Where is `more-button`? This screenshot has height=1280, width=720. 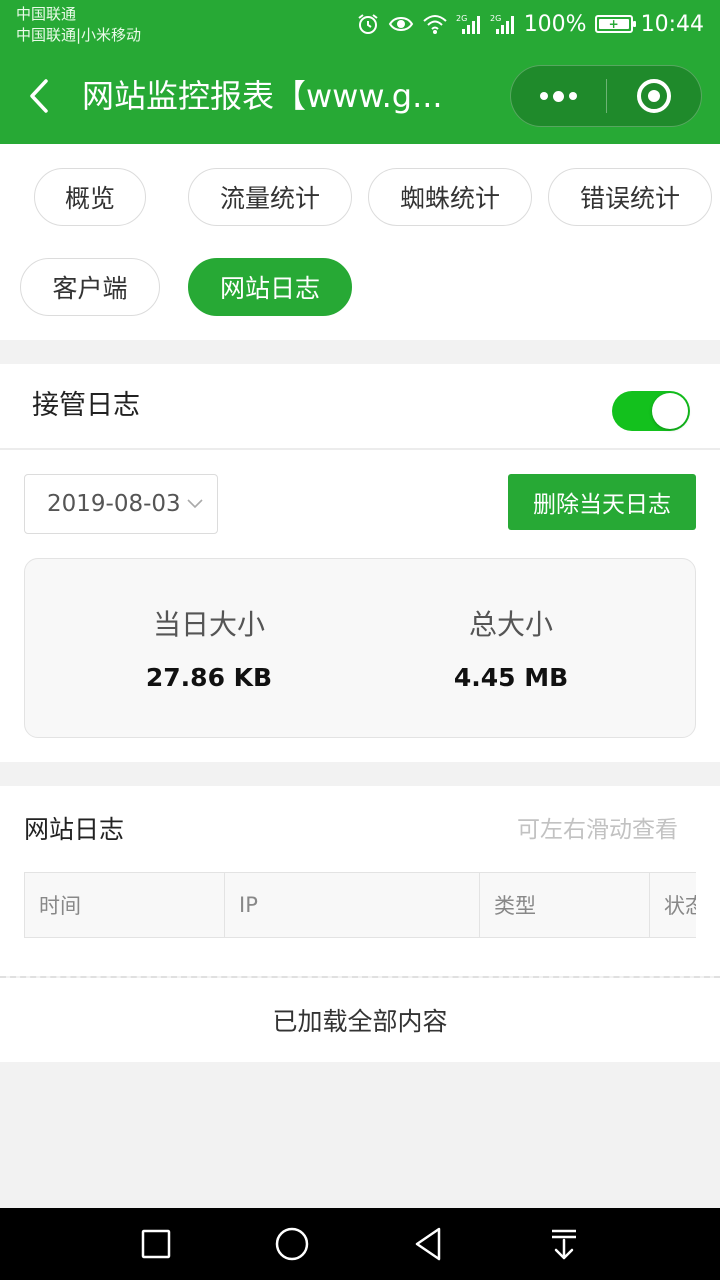 more-button is located at coordinates (558, 96).